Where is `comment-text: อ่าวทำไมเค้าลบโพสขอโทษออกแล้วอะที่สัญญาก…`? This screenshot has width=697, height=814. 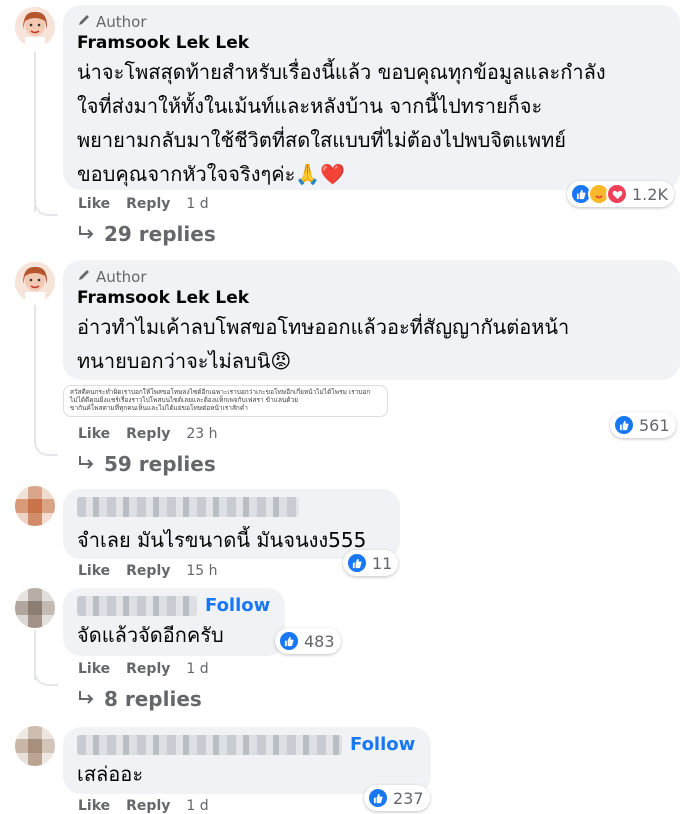 comment-text: อ่าวทำไมเค้าลบโพสขอโทษออกแล้วอะที่สัญญาก… is located at coordinates (371, 344).